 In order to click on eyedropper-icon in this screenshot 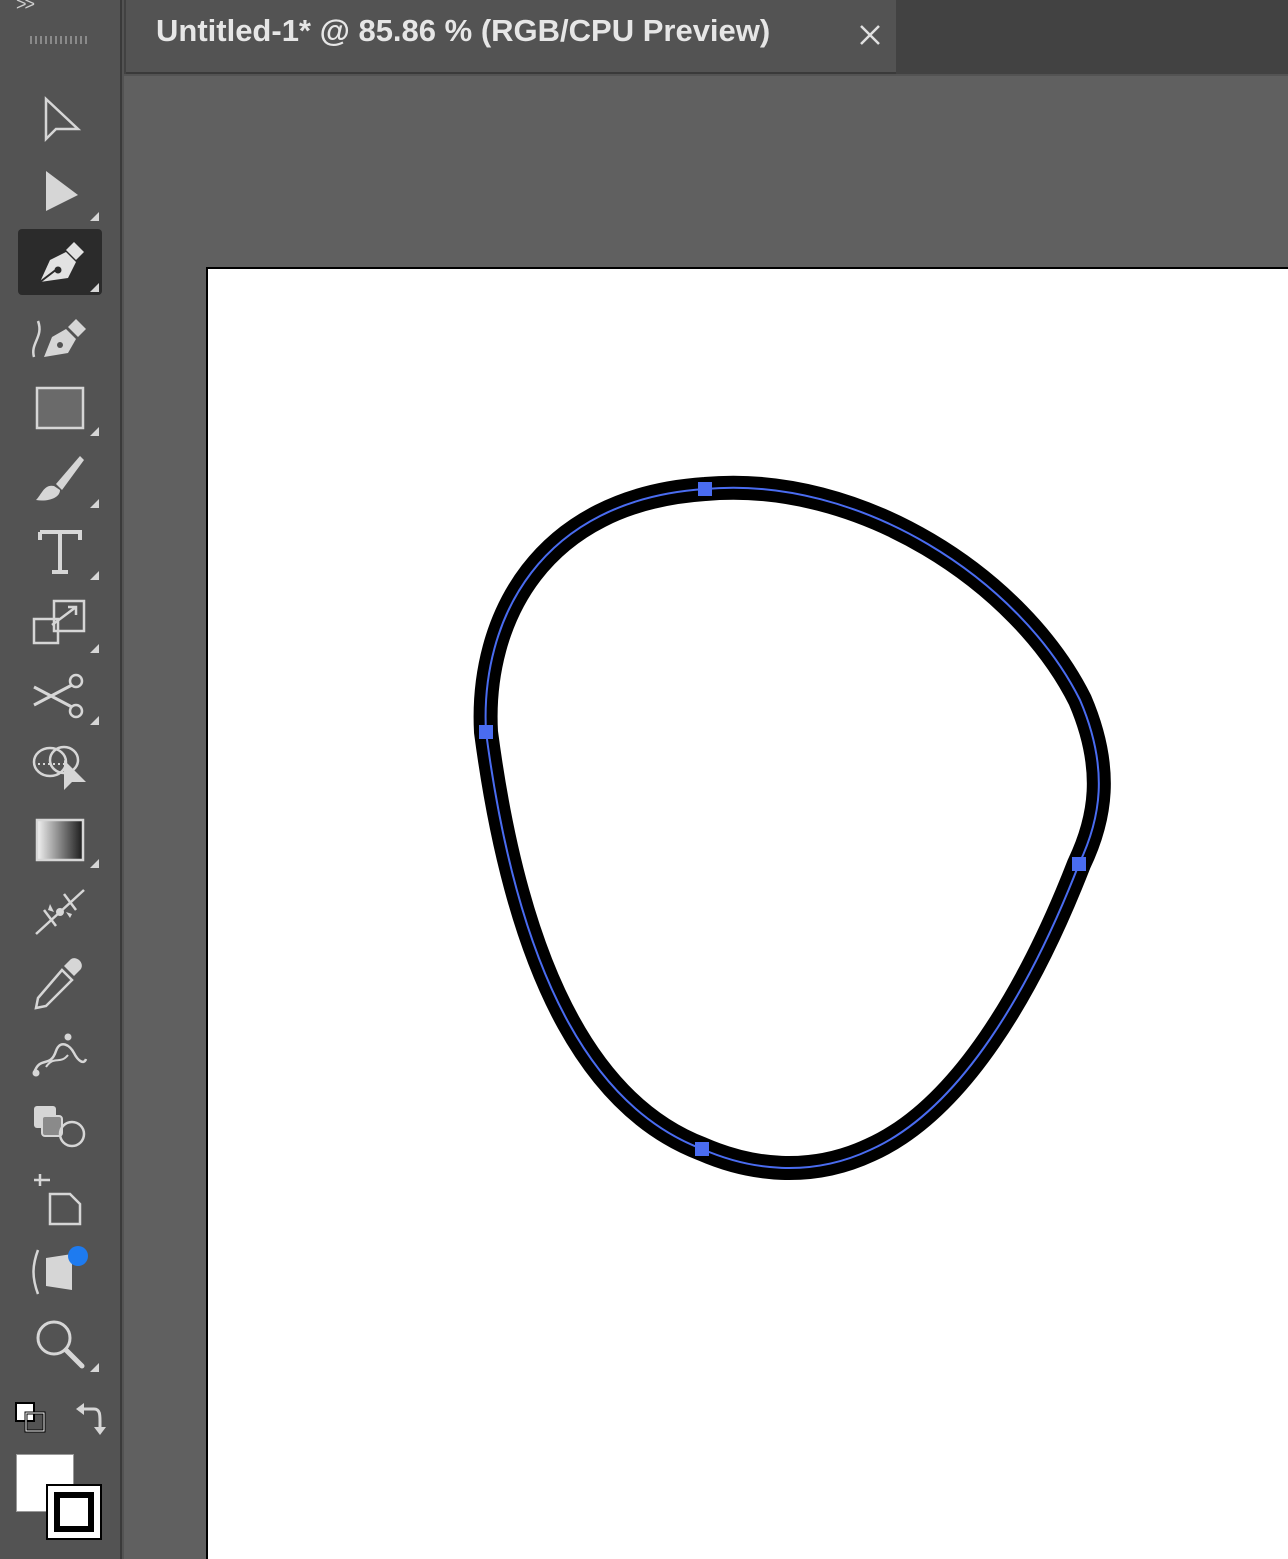, I will do `click(58, 984)`.